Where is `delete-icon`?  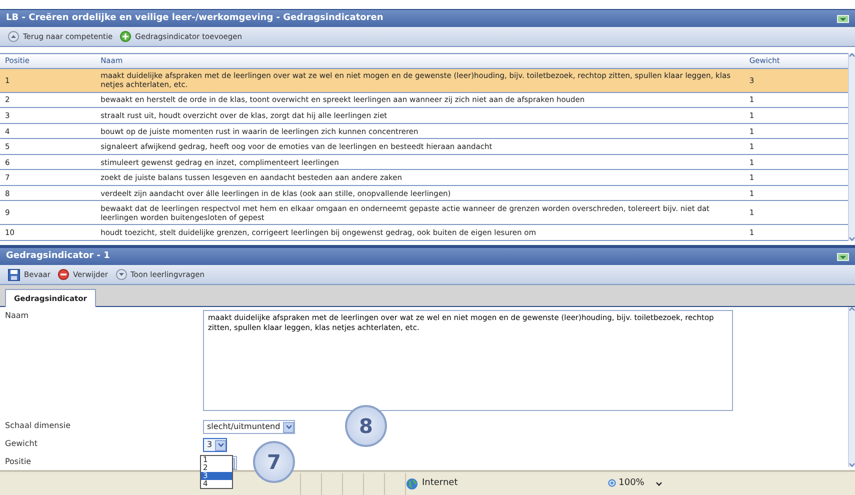 delete-icon is located at coordinates (63, 274).